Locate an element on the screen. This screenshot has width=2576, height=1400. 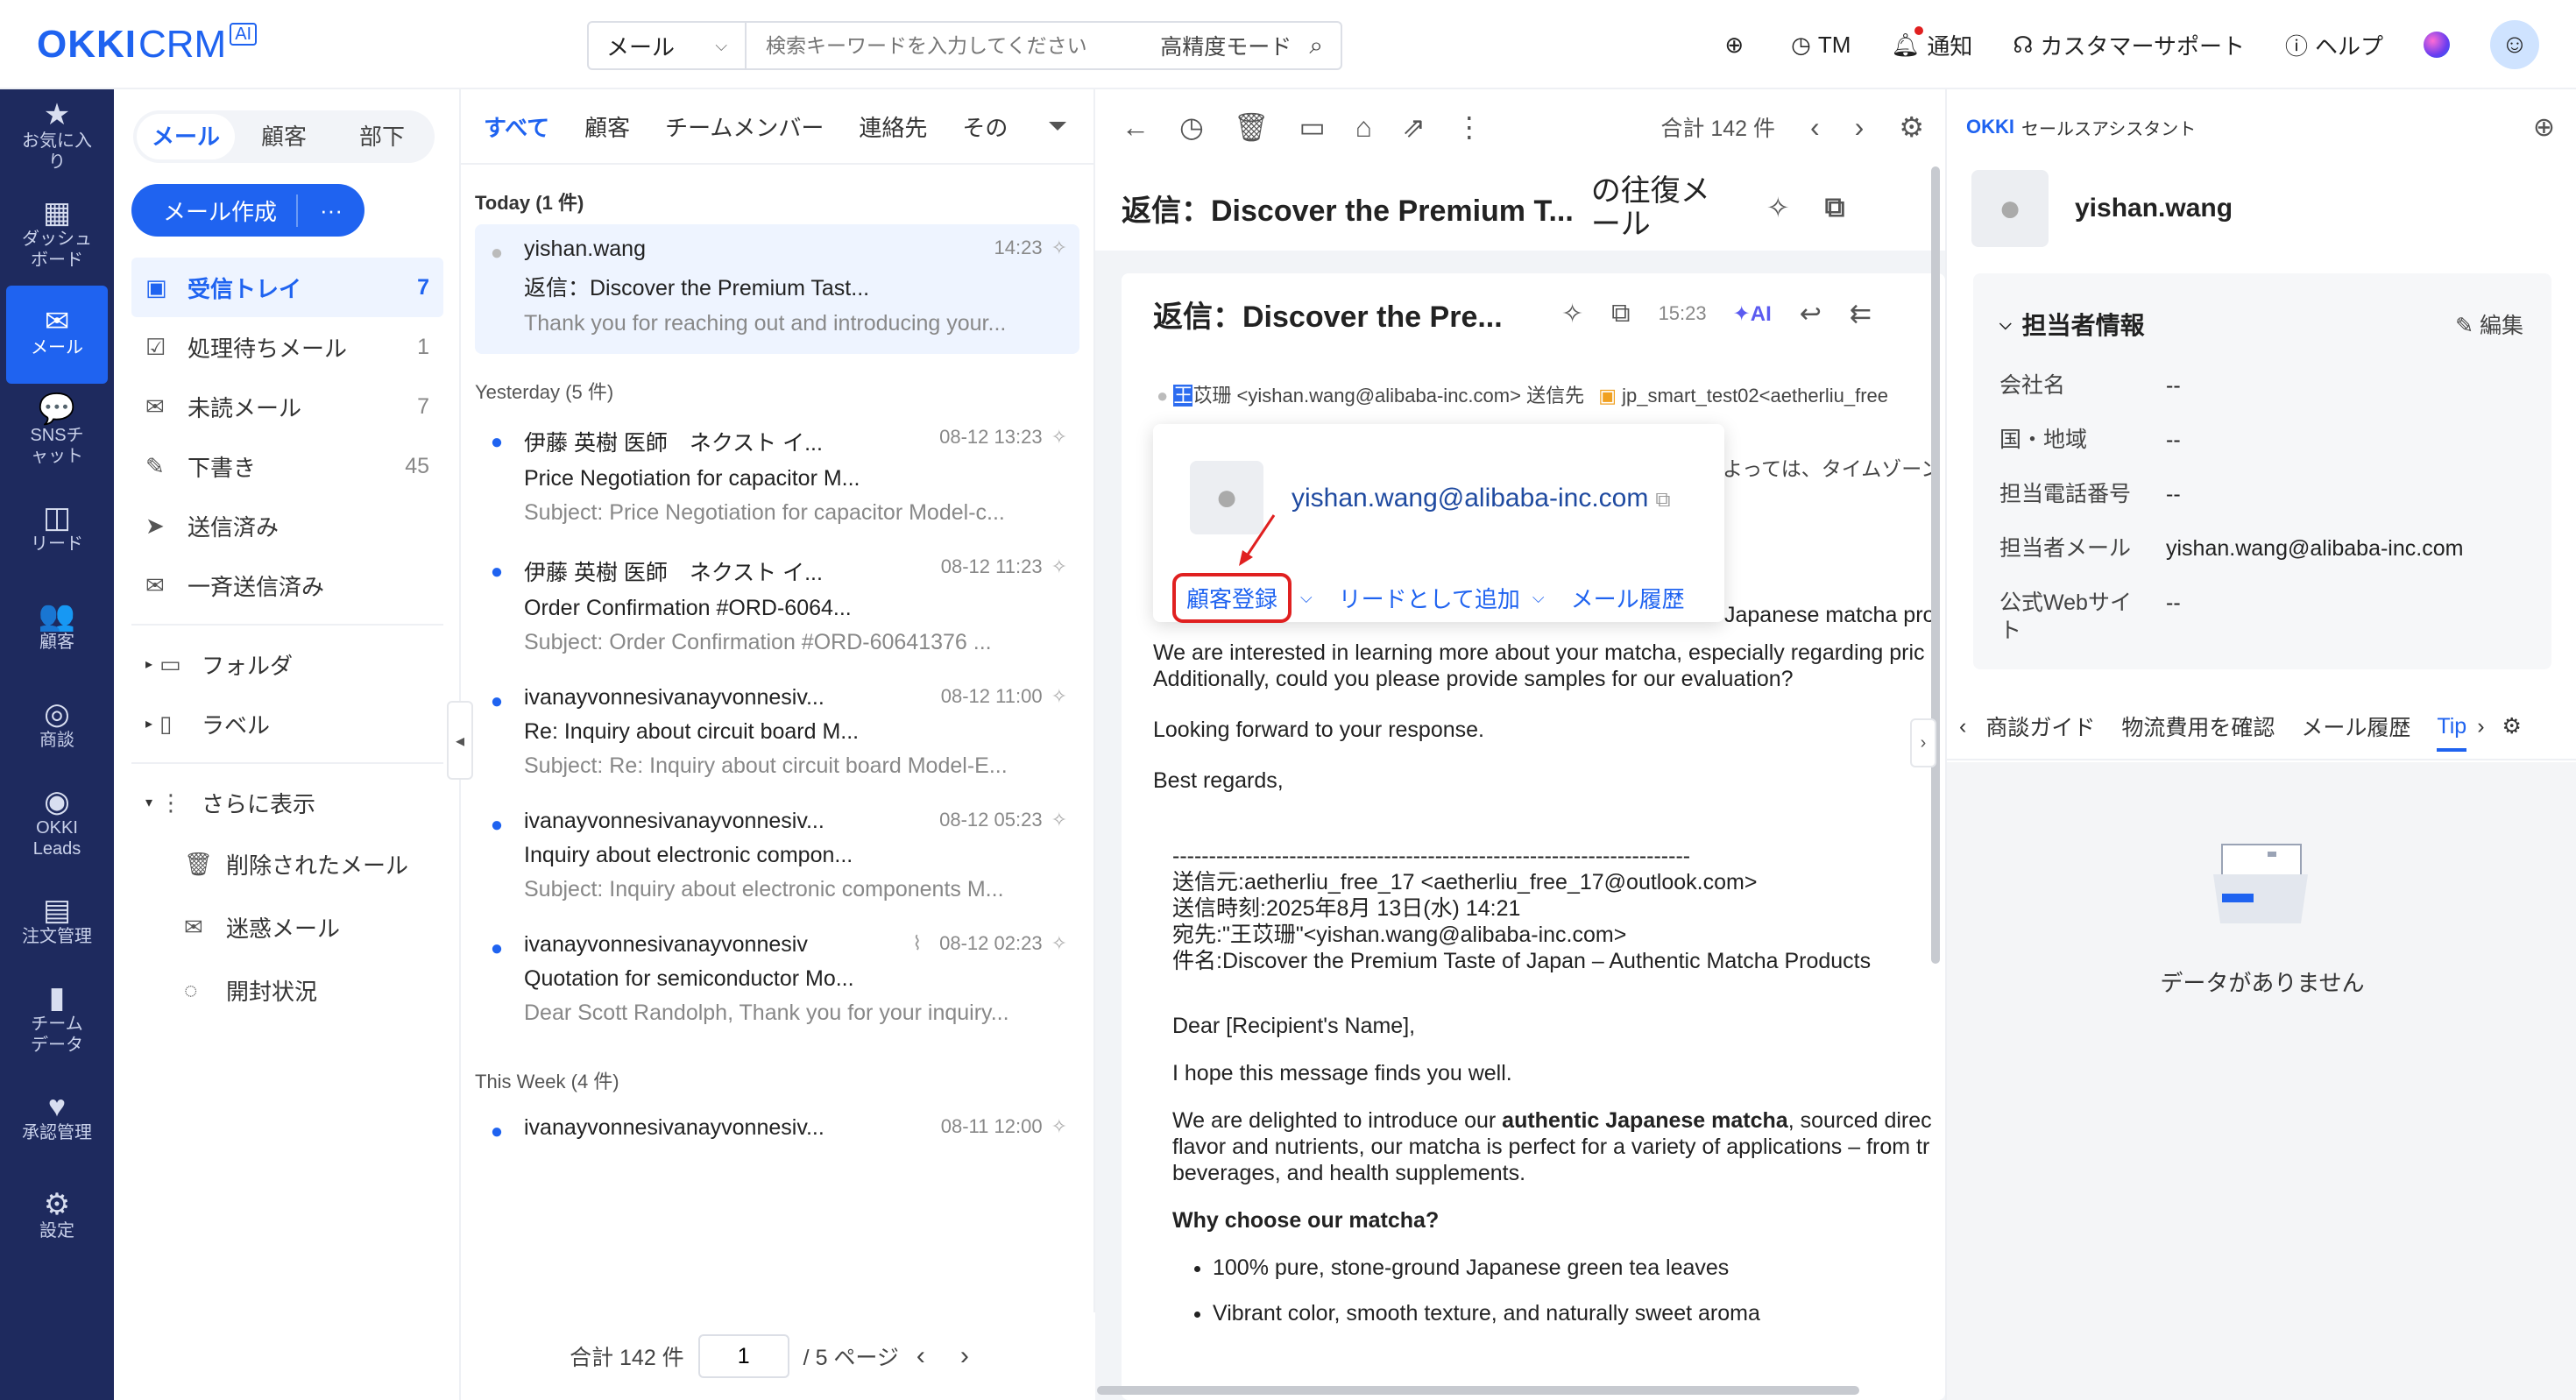
nav-team-data: ▮ チームデータ is located at coordinates (57, 1021).